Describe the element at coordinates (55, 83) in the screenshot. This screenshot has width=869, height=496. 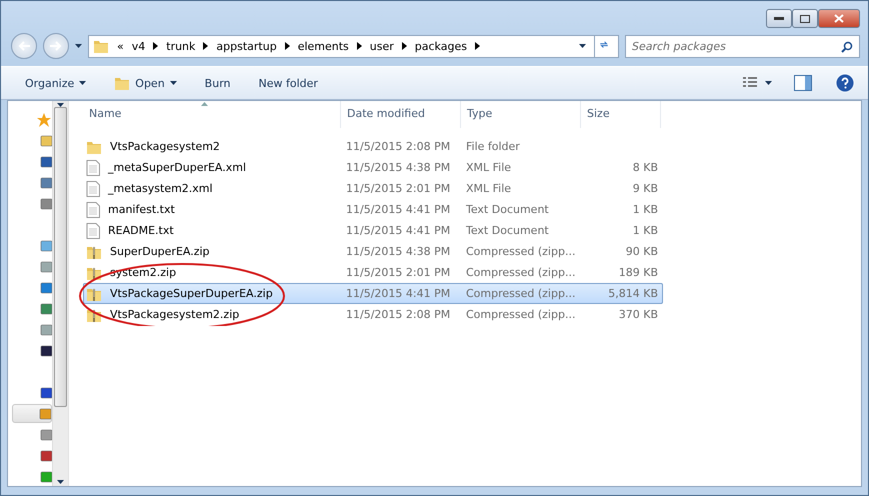
I see `toolbar-button: Organize` at that location.